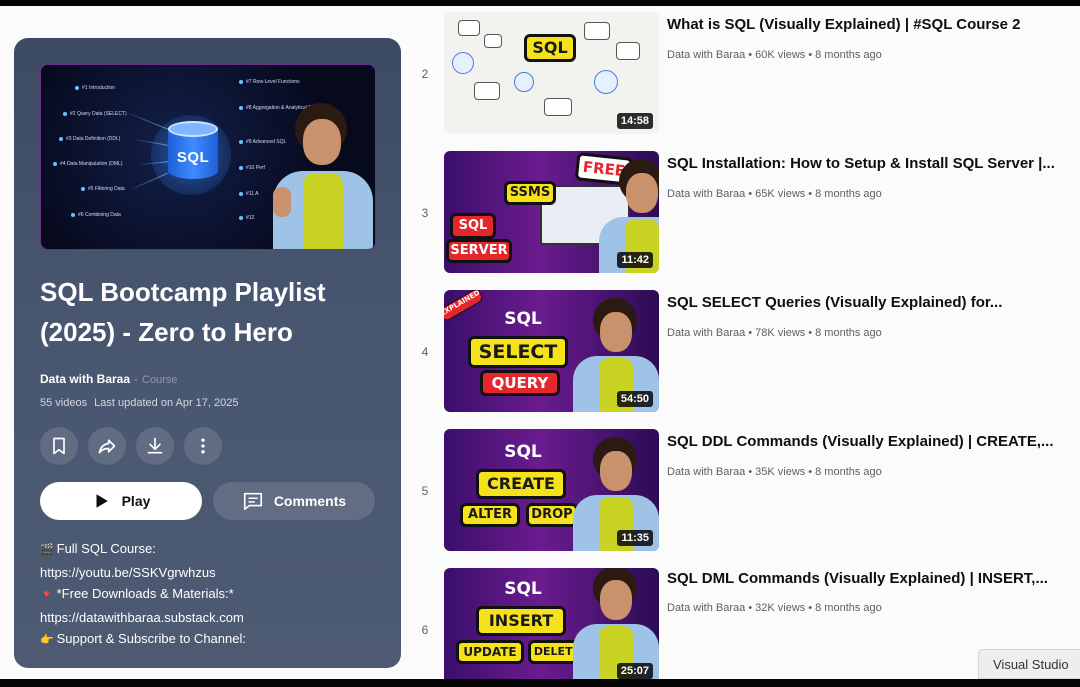 Image resolution: width=1080 pixels, height=687 pixels. I want to click on thumb-server-sign: SERVER, so click(479, 251).